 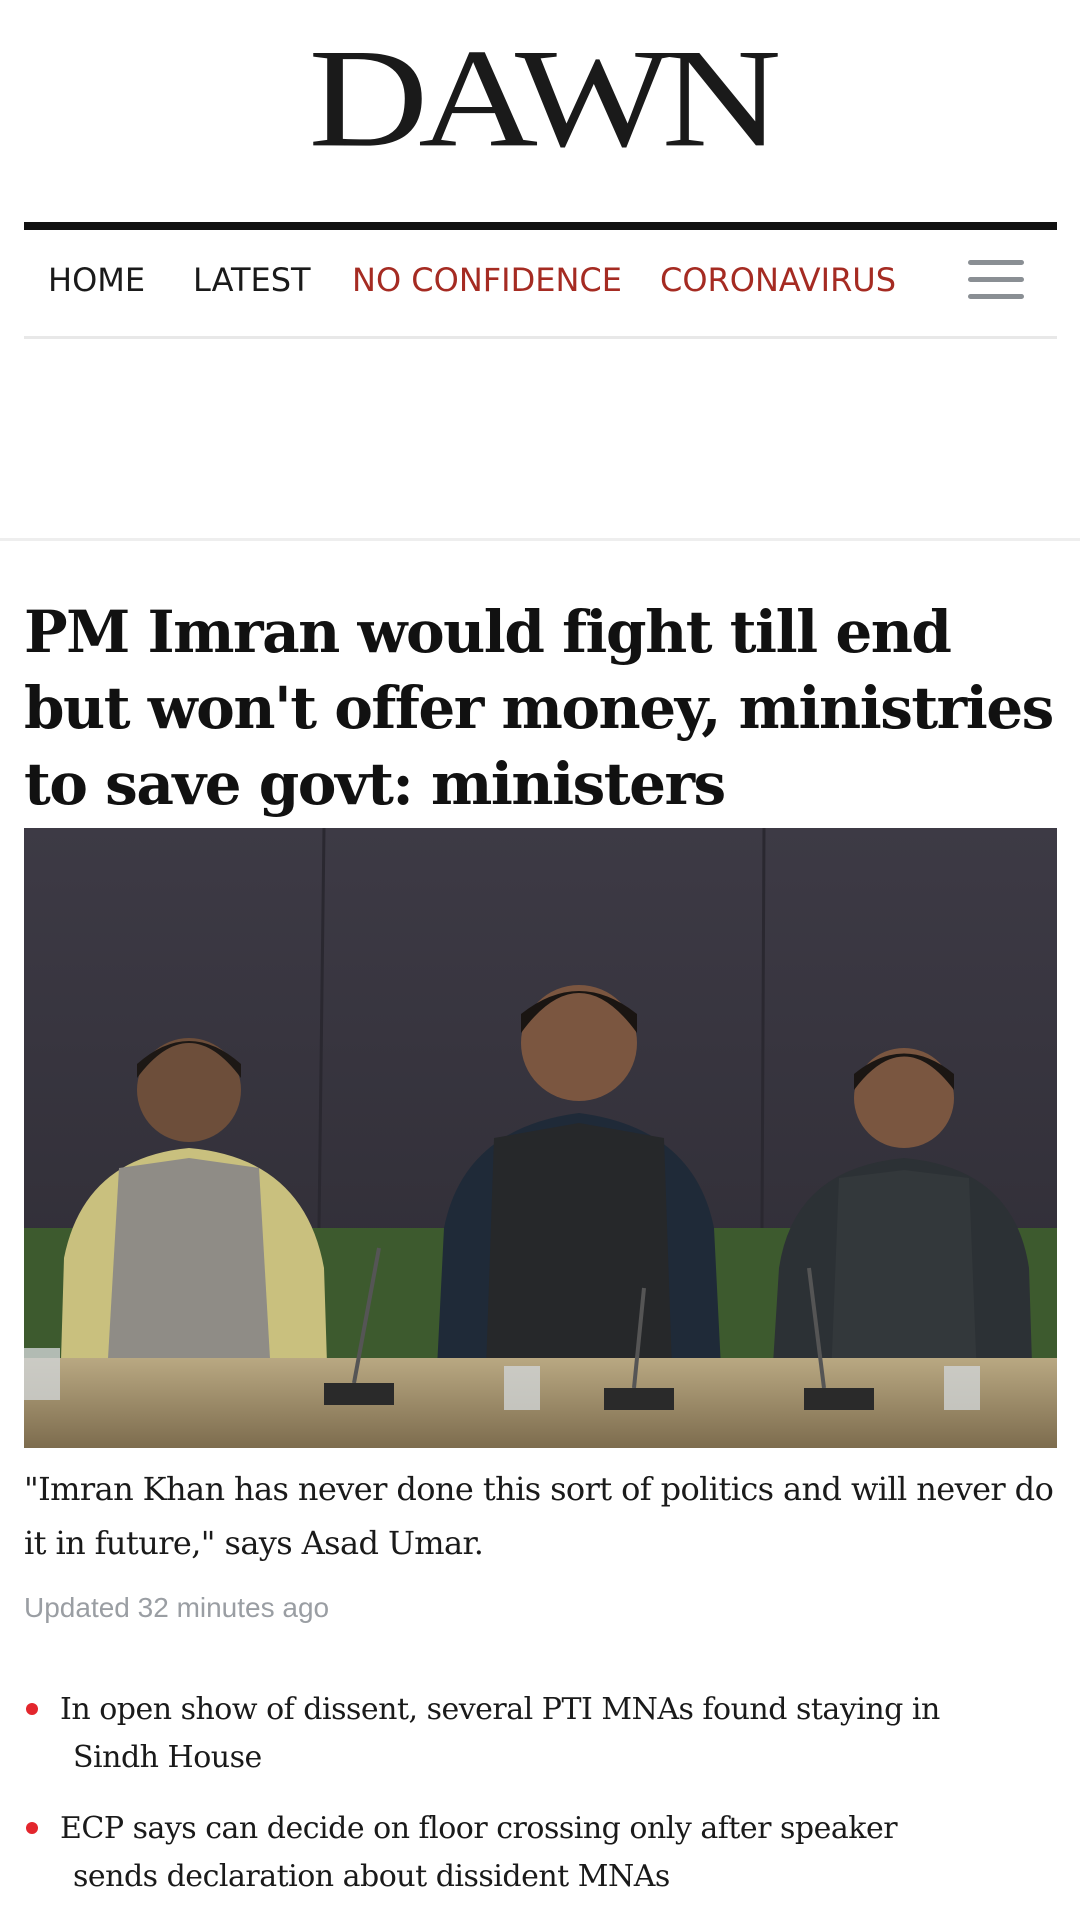 I want to click on nav-item-latest: LATEST, so click(x=252, y=280).